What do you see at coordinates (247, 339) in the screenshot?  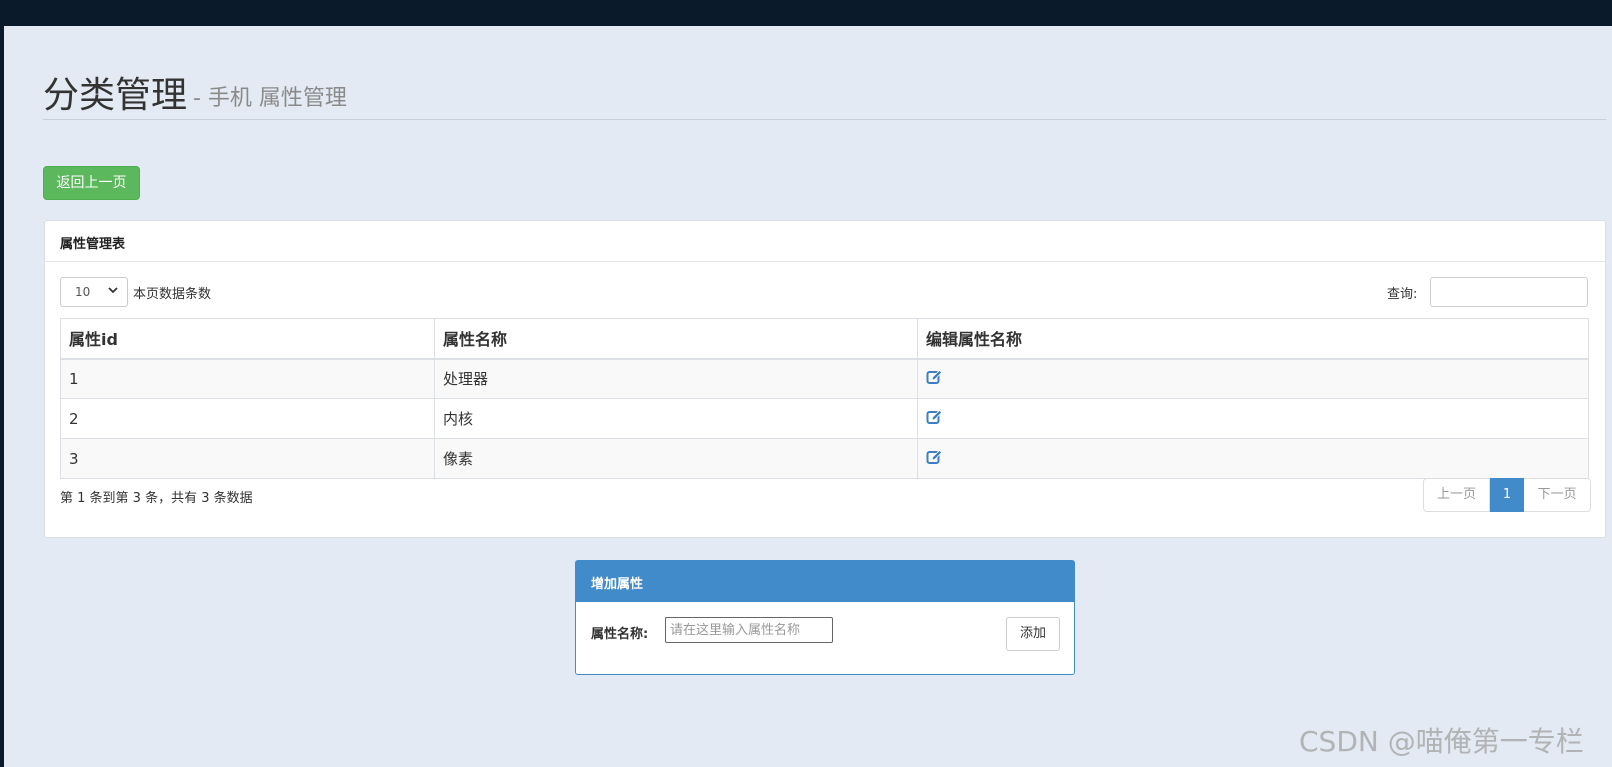 I see `column-header-id: 属性id` at bounding box center [247, 339].